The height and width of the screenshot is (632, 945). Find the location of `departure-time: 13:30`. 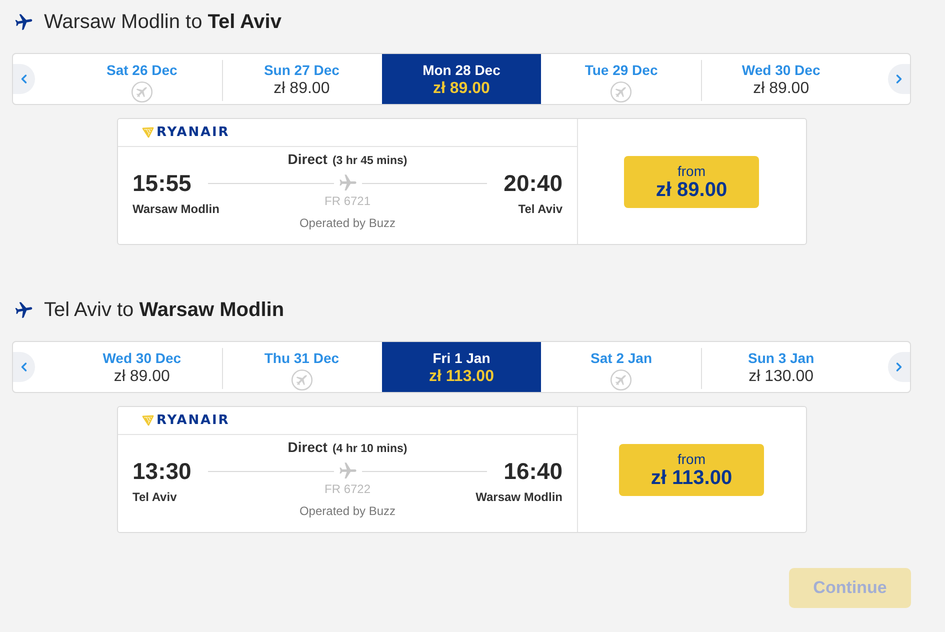

departure-time: 13:30 is located at coordinates (162, 471).